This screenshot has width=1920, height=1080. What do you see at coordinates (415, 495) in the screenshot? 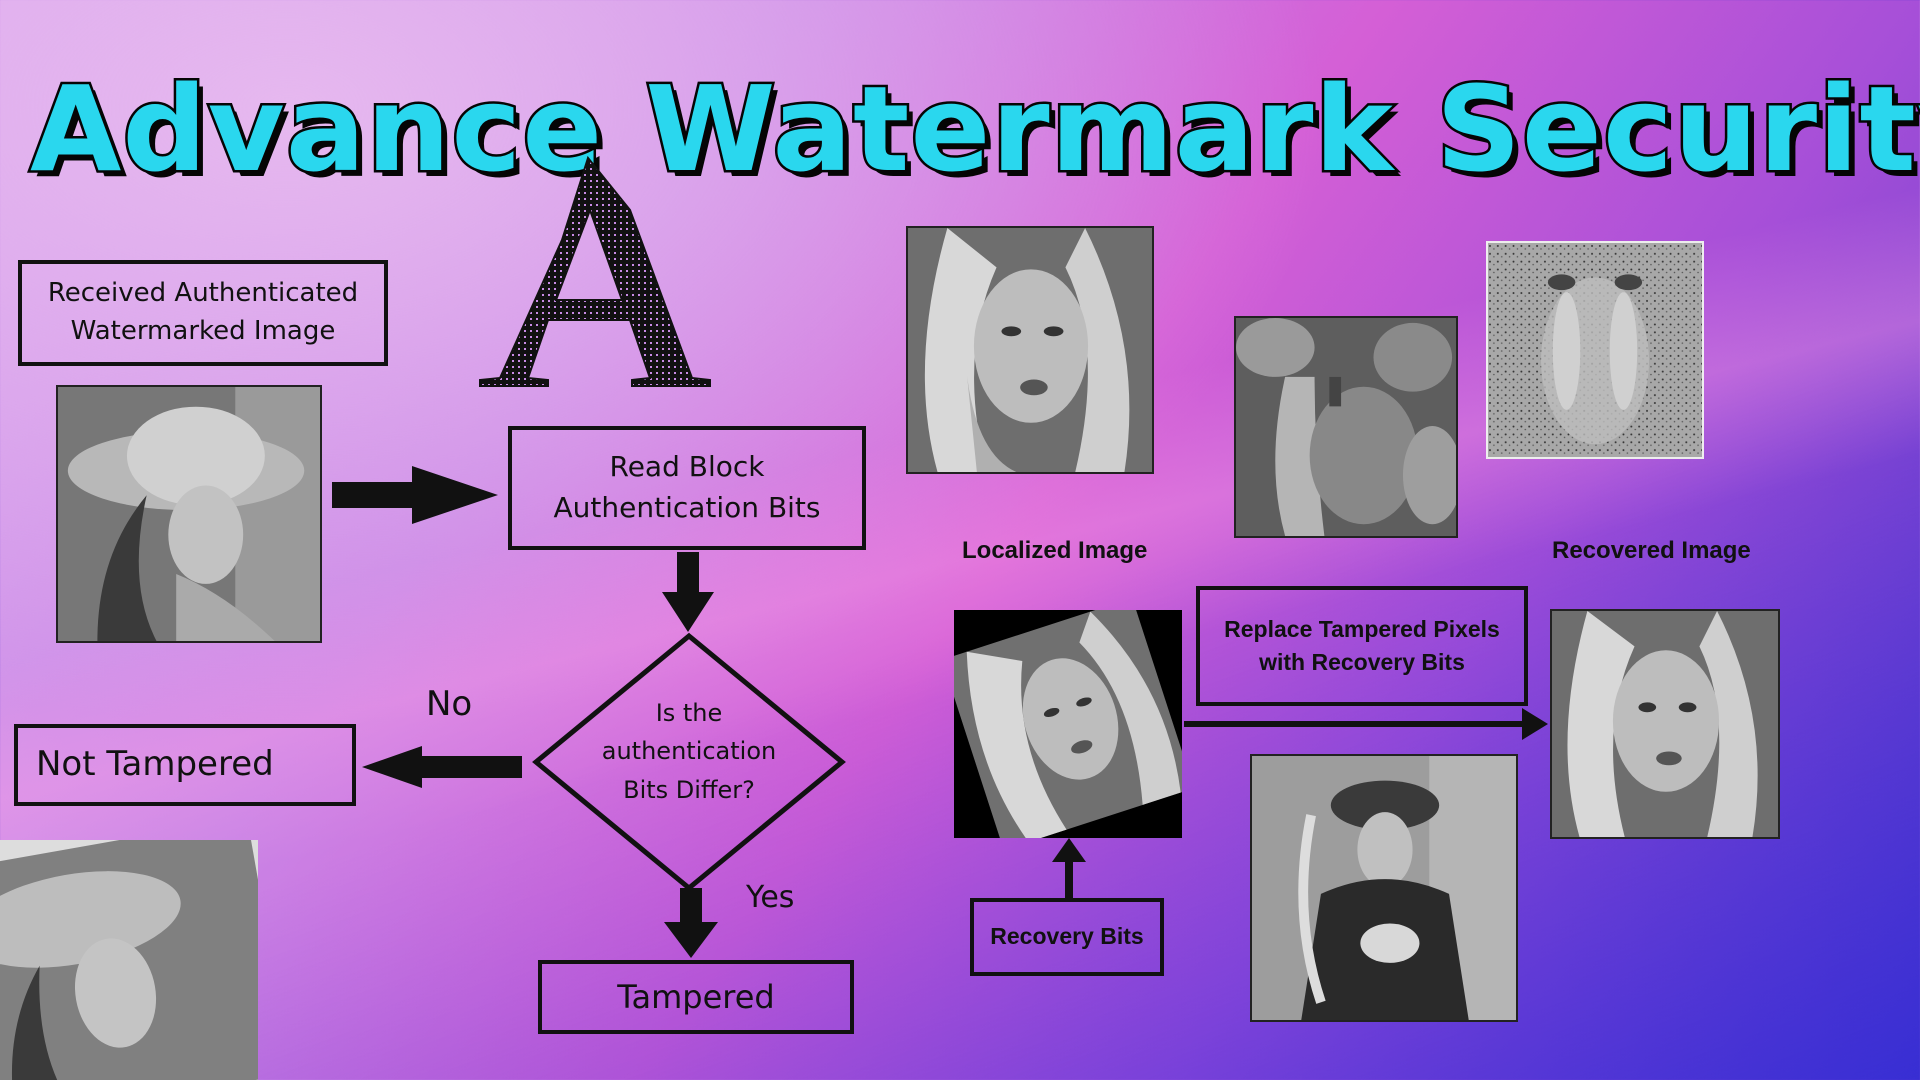
I see `arrow-to-read-block` at bounding box center [415, 495].